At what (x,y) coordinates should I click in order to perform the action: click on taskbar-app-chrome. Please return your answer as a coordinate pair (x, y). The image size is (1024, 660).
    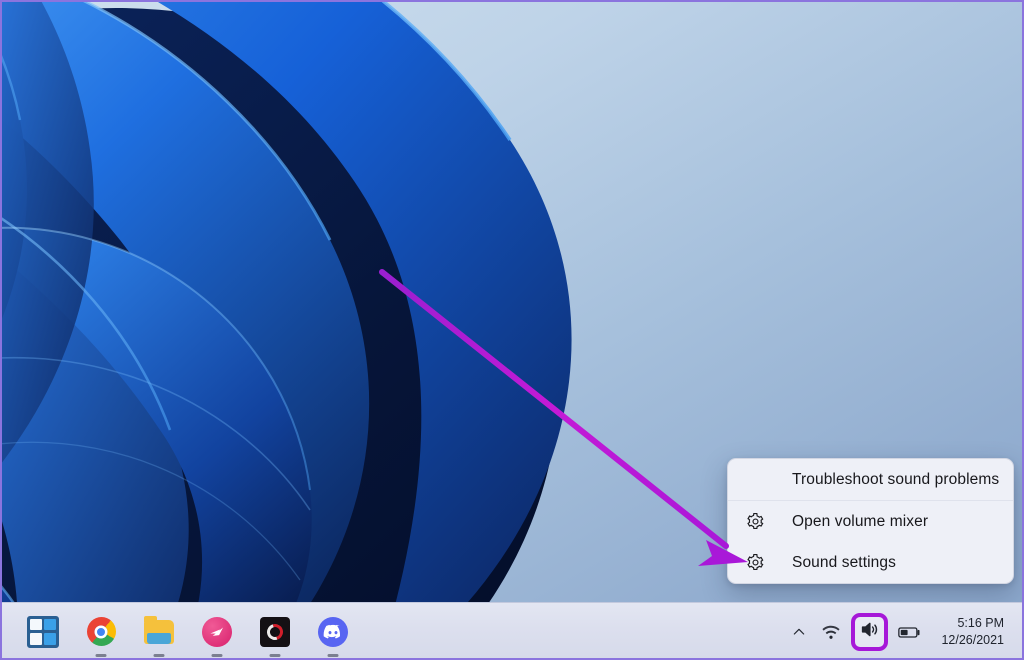
    Looking at the image, I should click on (101, 636).